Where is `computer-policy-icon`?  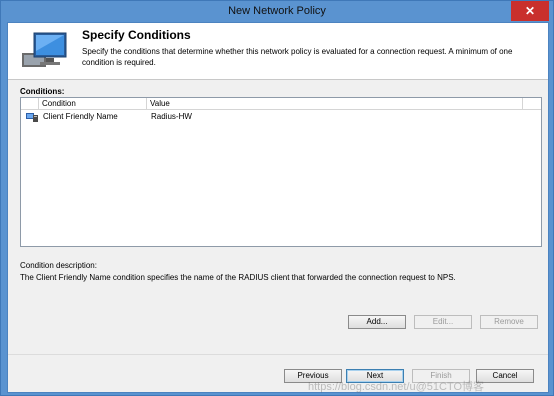
computer-policy-icon is located at coordinates (44, 49).